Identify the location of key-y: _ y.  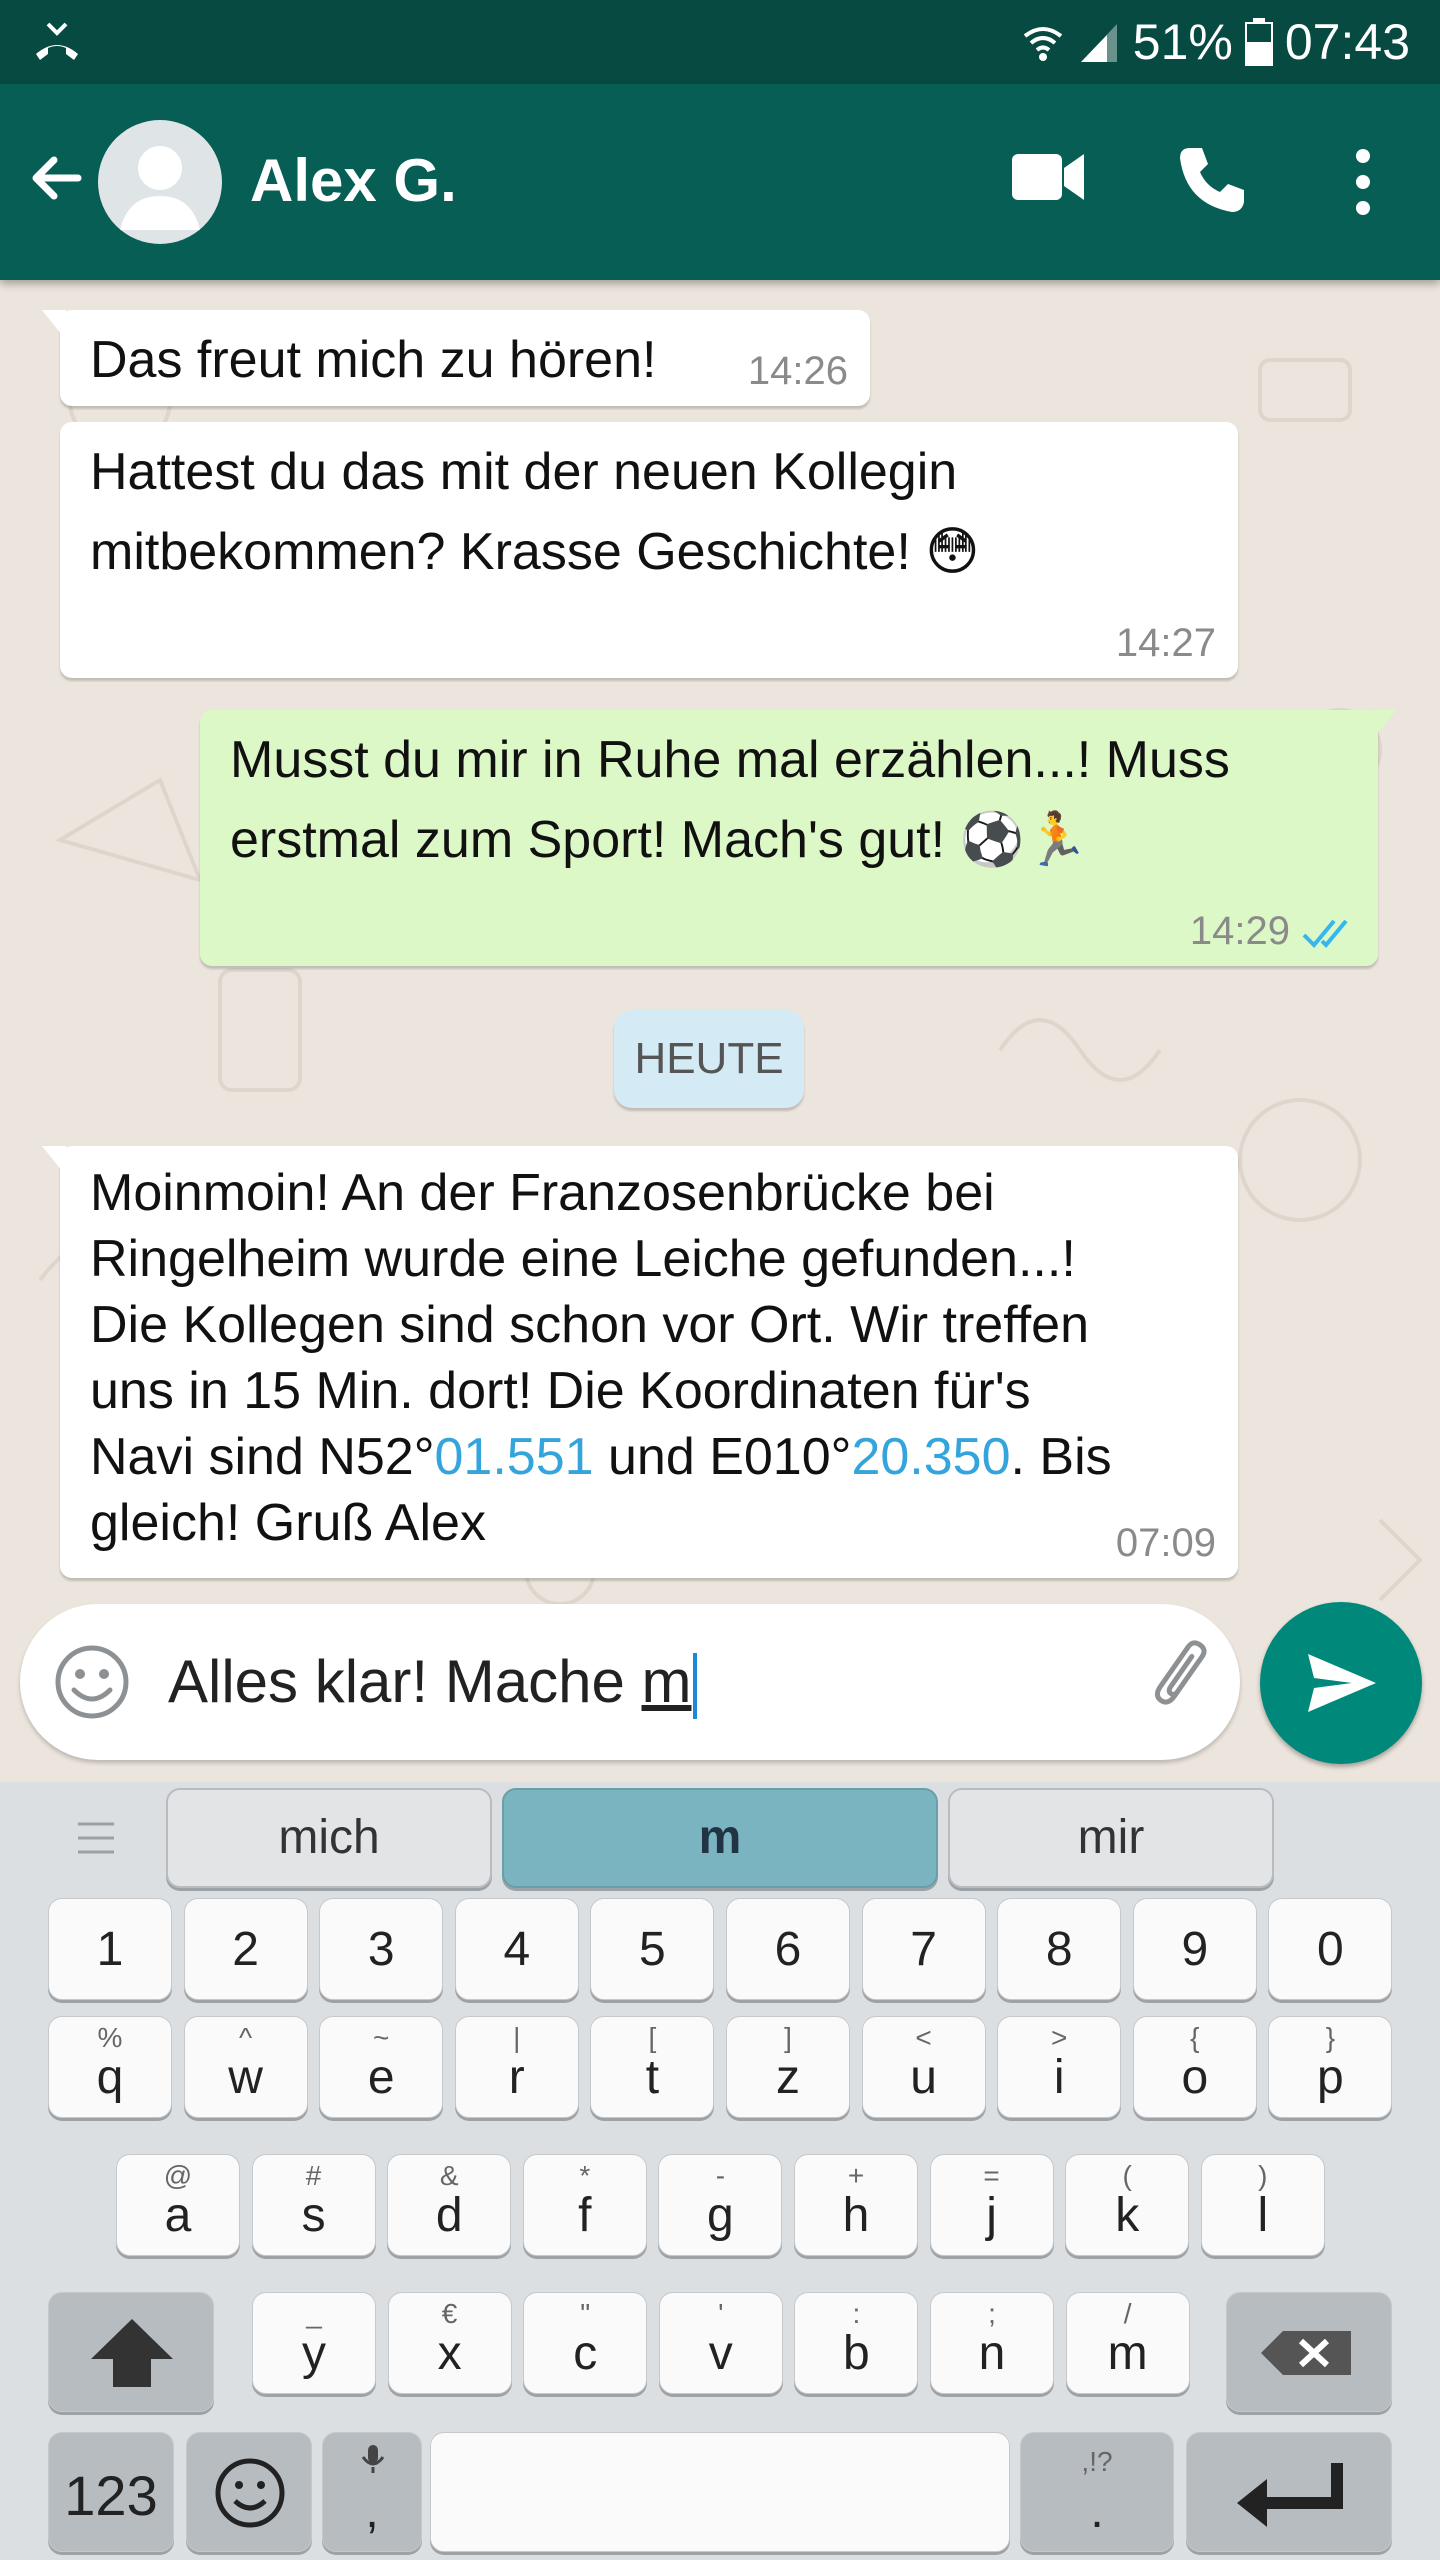
(314, 2343).